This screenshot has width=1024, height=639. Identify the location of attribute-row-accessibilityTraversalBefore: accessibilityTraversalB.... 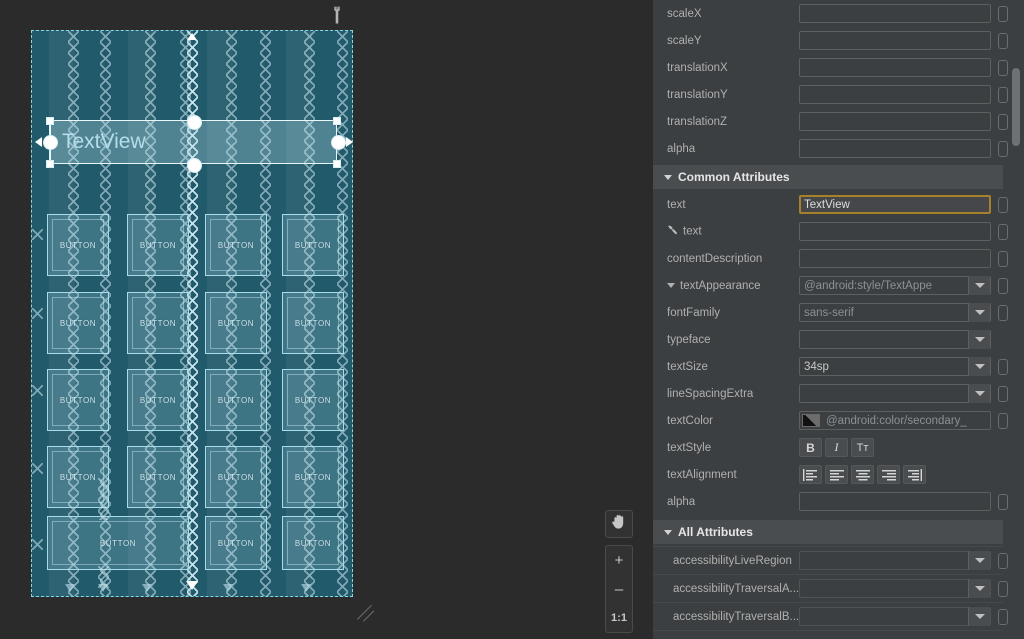
(838, 616).